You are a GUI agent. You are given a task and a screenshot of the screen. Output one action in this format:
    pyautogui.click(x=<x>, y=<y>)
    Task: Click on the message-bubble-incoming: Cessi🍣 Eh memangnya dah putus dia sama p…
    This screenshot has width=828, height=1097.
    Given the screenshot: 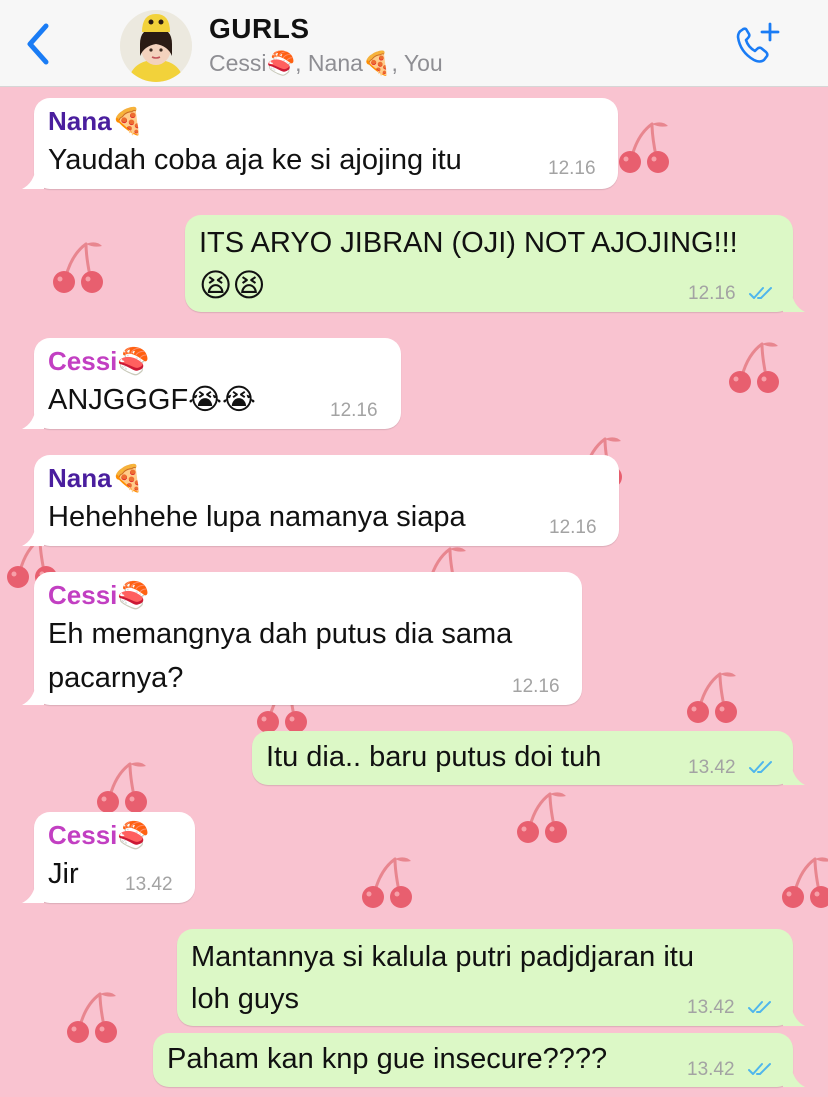 What is the action you would take?
    pyautogui.click(x=302, y=638)
    